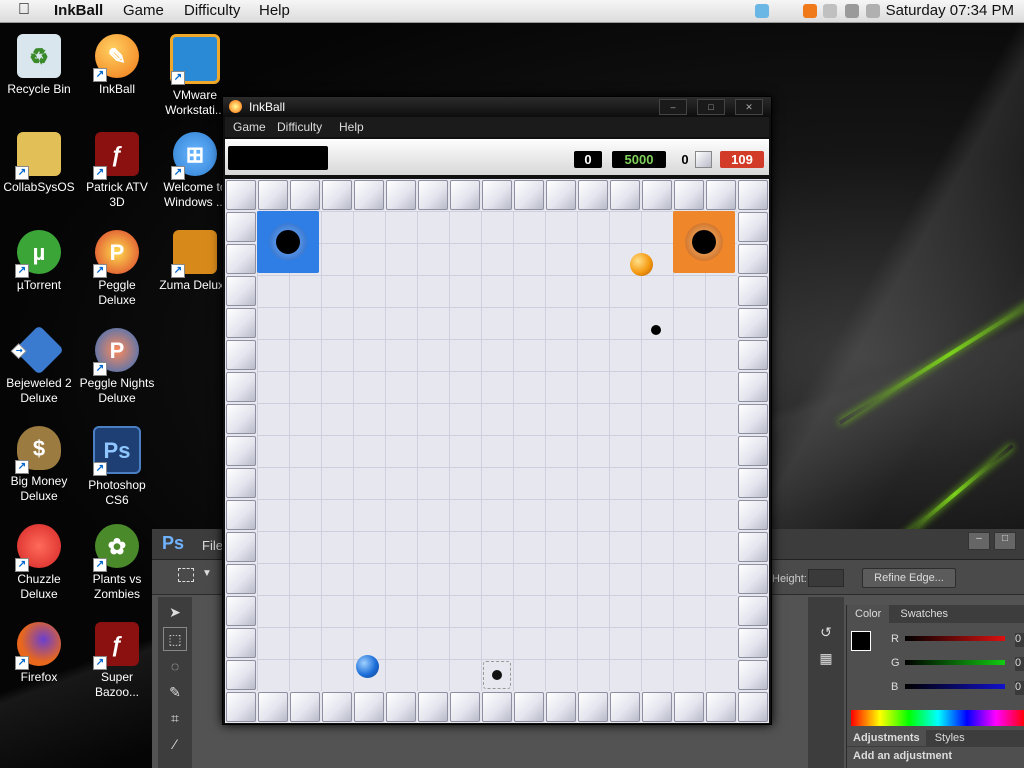  What do you see at coordinates (39, 89) in the screenshot?
I see `desktop-icon-label: Recycle Bin` at bounding box center [39, 89].